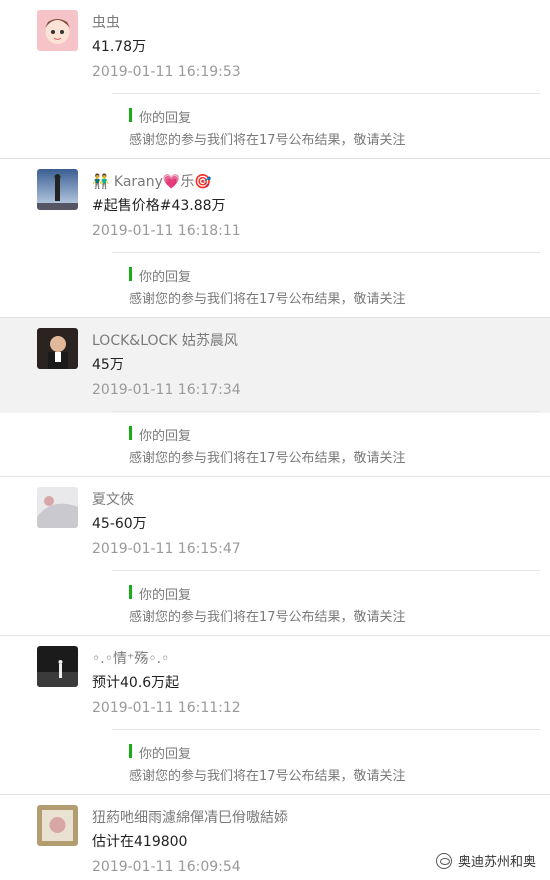 The height and width of the screenshot is (880, 550). What do you see at coordinates (166, 231) in the screenshot?
I see `comment-timestamp: 2019-01-11 16:18:11` at bounding box center [166, 231].